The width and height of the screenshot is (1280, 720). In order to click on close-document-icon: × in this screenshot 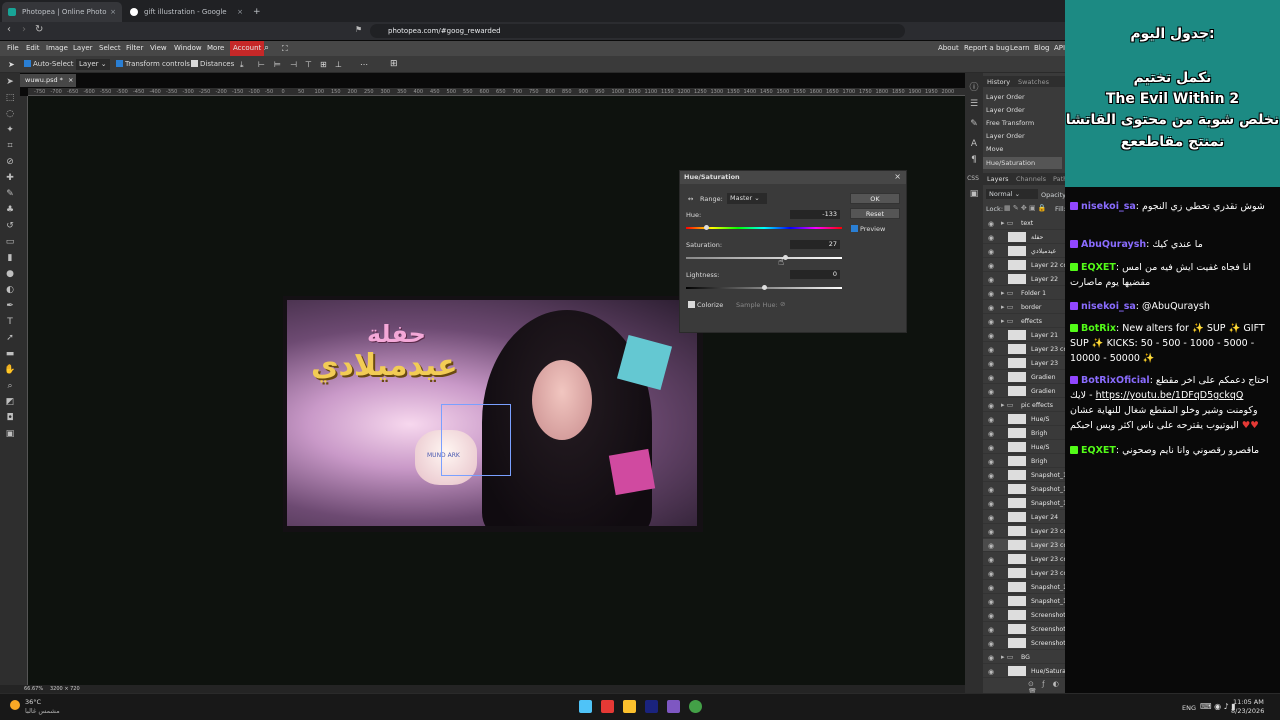, I will do `click(70, 80)`.